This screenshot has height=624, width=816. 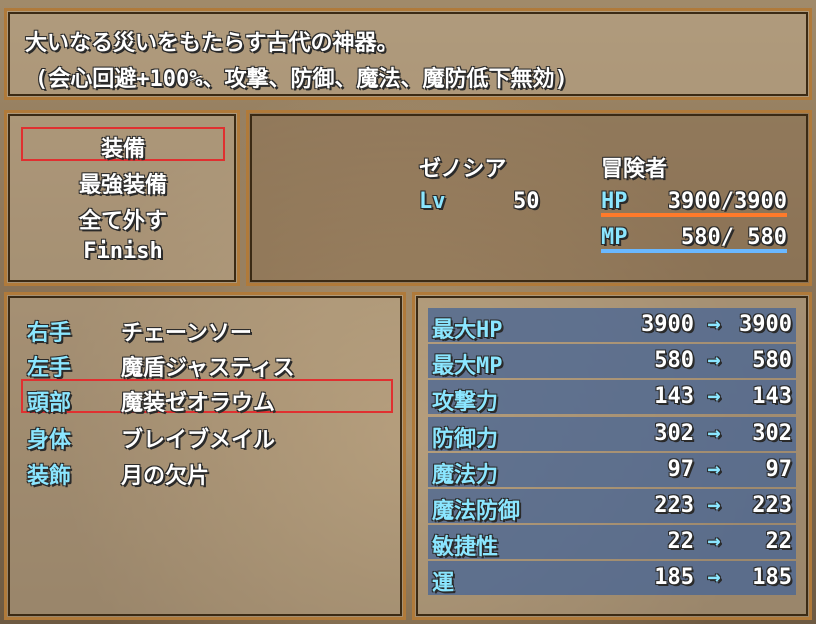 What do you see at coordinates (208, 366) in the screenshot?
I see `slot-item-left-hand: 魔盾ジャスティス` at bounding box center [208, 366].